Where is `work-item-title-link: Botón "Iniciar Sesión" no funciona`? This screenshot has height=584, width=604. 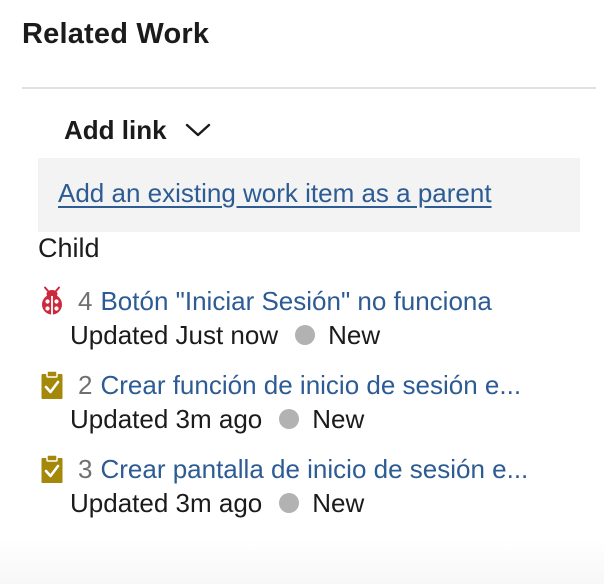 work-item-title-link: Botón "Iniciar Sesión" no funciona is located at coordinates (295, 301).